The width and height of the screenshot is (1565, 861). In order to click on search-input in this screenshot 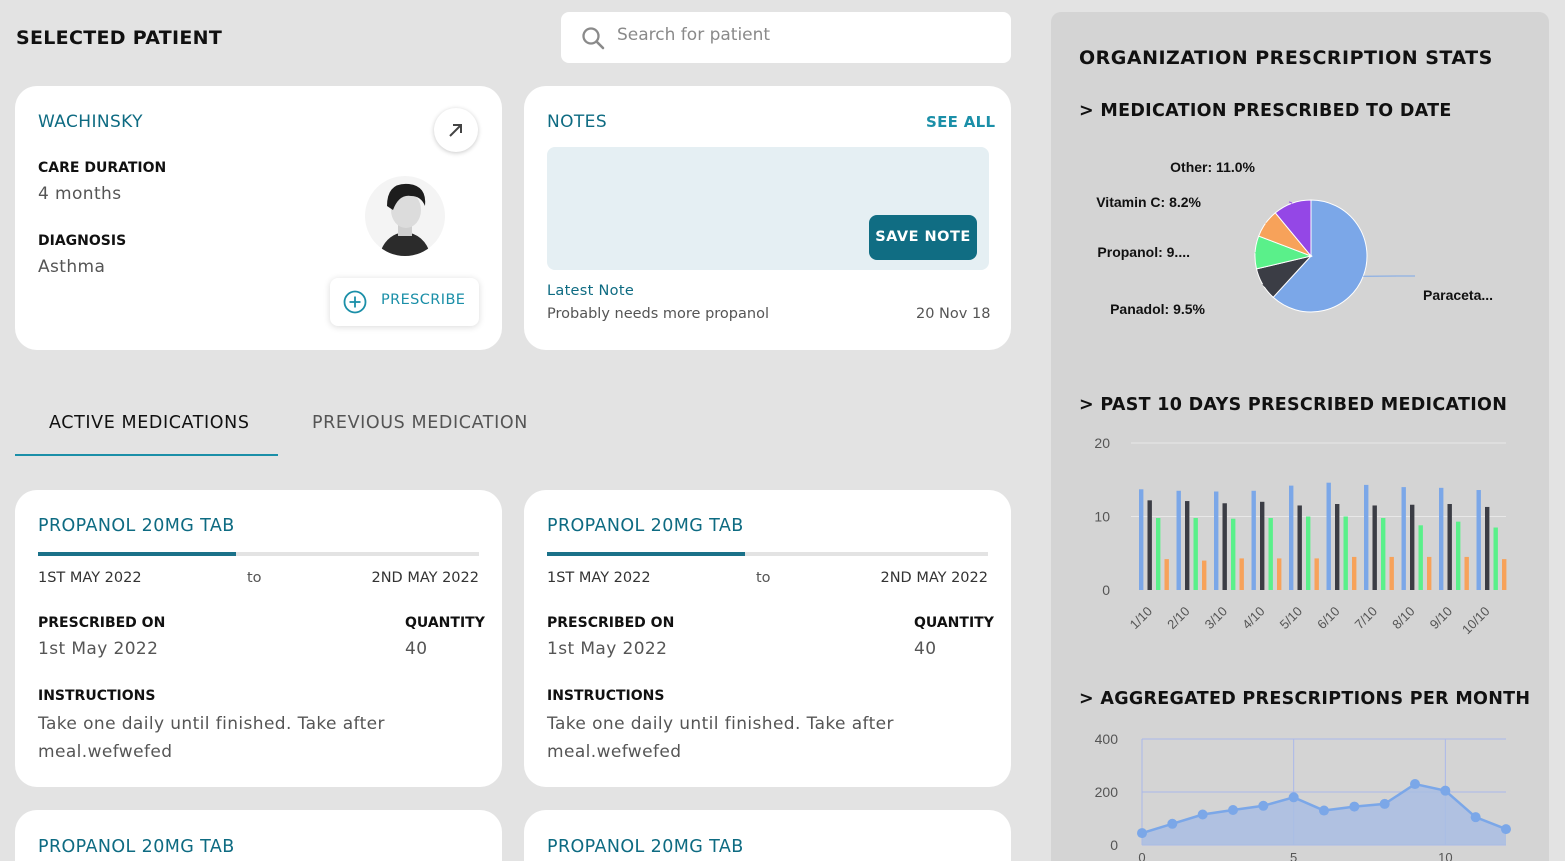, I will do `click(797, 35)`.